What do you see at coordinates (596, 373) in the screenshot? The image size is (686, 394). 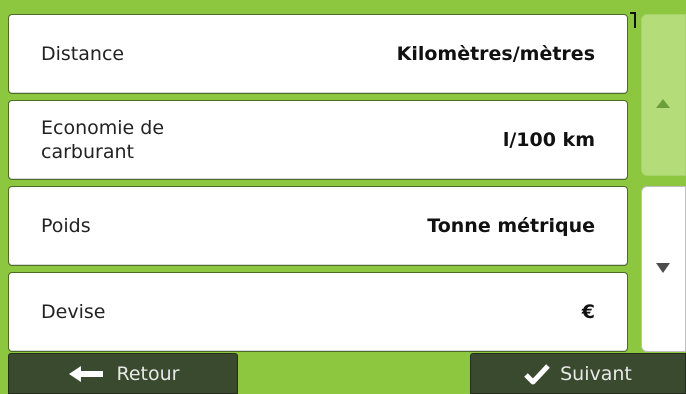 I see `next-label: Suivant` at bounding box center [596, 373].